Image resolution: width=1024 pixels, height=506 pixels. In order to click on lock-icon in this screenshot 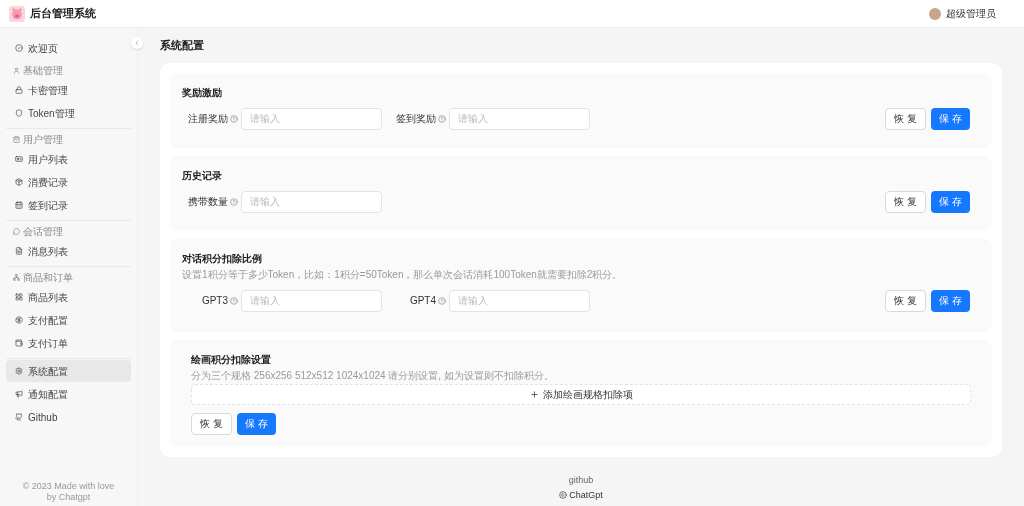, I will do `click(19, 90)`.